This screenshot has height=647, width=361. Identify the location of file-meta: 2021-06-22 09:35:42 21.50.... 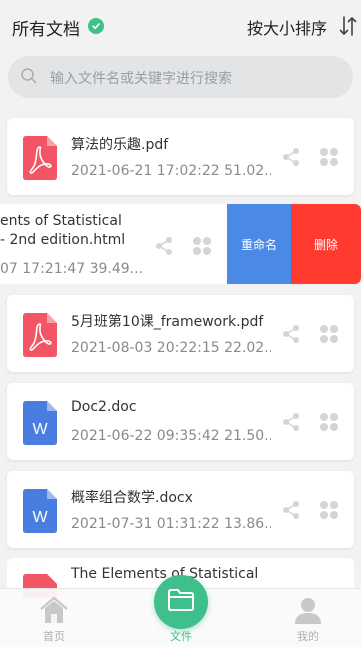
(171, 436).